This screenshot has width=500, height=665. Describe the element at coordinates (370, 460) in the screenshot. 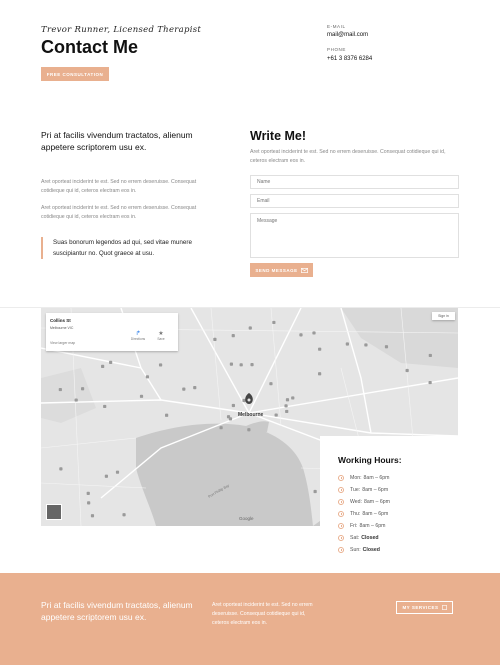

I see `hours-title: Working Hours:` at that location.